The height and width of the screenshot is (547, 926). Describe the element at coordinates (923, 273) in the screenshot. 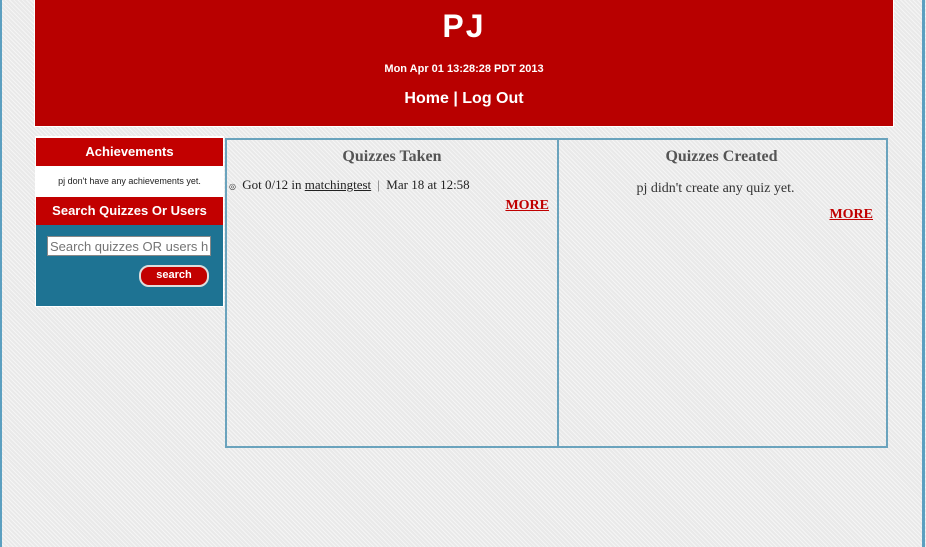

I see `page-frame-right` at that location.